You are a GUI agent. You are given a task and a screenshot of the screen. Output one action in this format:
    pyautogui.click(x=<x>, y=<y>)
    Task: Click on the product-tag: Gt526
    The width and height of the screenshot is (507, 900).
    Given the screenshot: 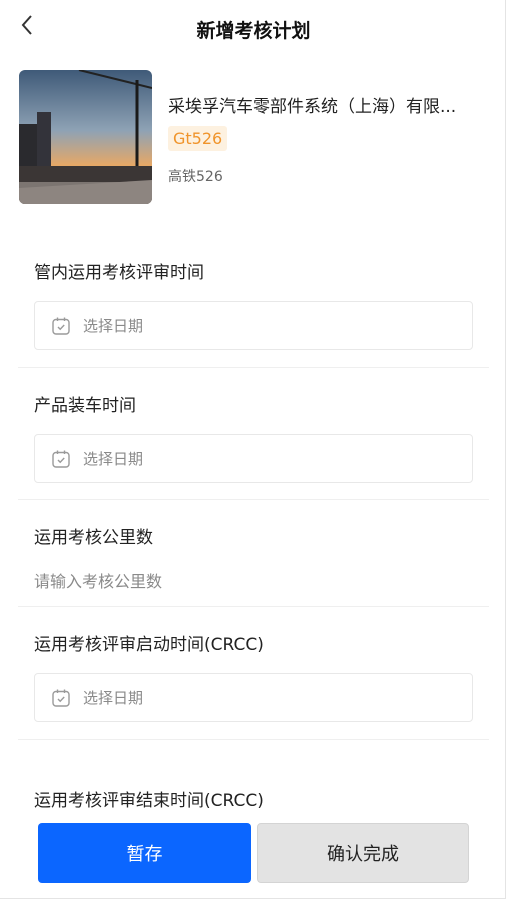 What is the action you would take?
    pyautogui.click(x=198, y=138)
    